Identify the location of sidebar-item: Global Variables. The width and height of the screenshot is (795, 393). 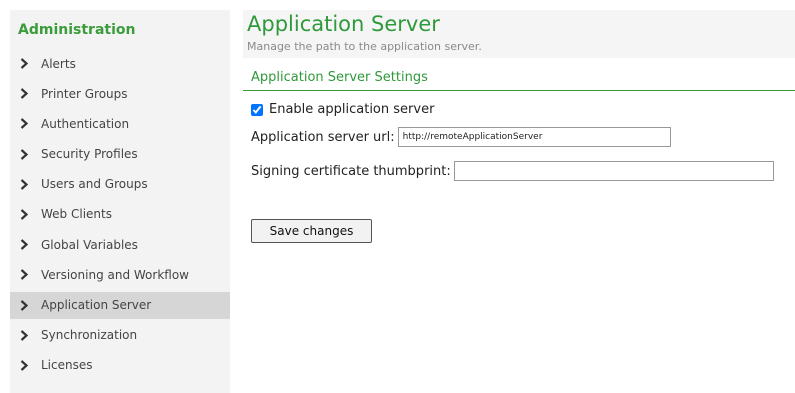
(120, 244).